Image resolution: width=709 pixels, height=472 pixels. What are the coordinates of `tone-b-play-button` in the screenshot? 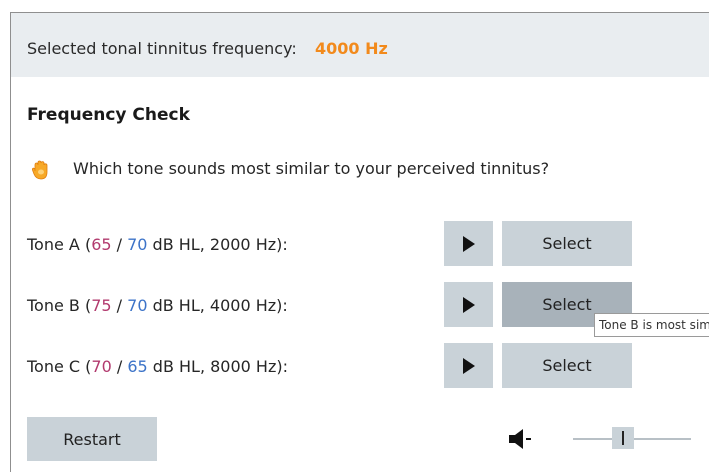 It's located at (468, 304).